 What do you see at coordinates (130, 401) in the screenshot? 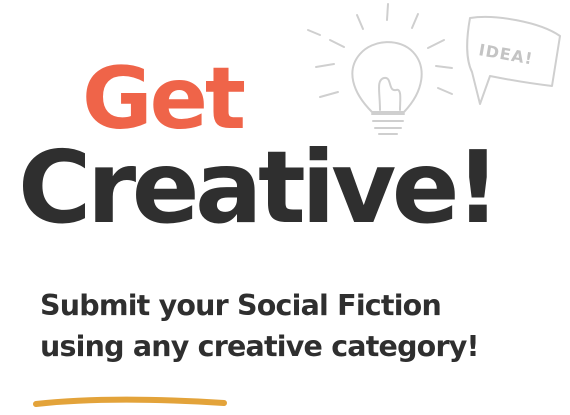
I see `brush-underline` at bounding box center [130, 401].